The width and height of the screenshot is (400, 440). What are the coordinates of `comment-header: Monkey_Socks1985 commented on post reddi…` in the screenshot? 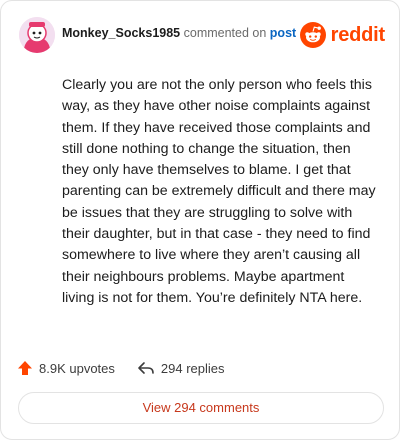 It's located at (202, 35).